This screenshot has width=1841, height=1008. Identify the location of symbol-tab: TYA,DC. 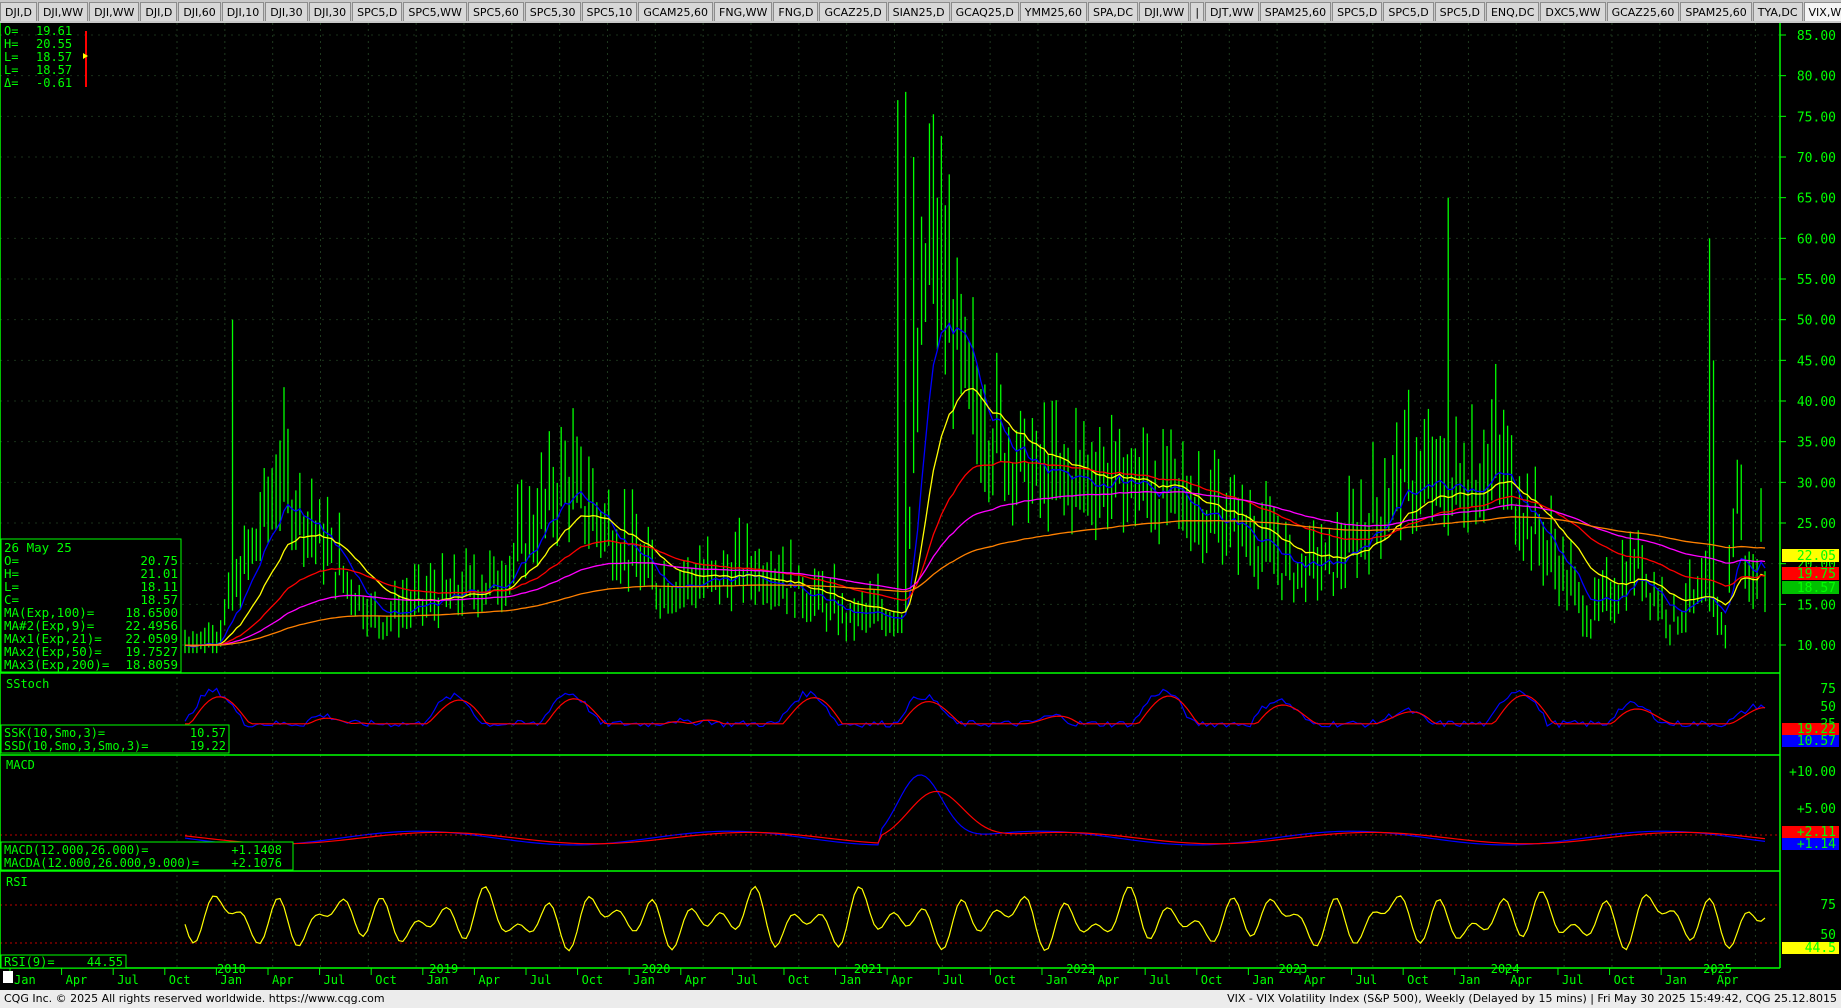
(1777, 11).